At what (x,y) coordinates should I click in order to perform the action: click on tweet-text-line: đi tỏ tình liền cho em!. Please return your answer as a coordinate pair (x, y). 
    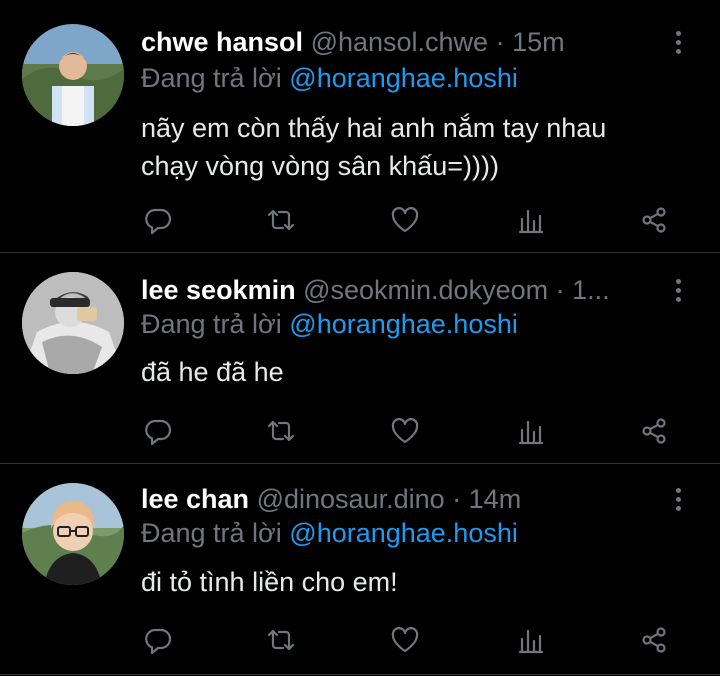
    Looking at the image, I should click on (269, 582).